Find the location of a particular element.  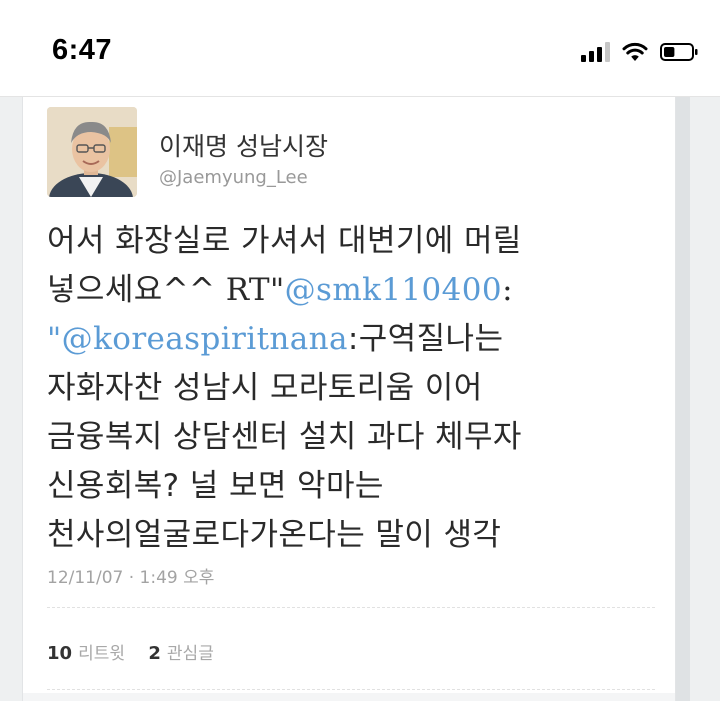

retweet-count: 10 is located at coordinates (60, 653).